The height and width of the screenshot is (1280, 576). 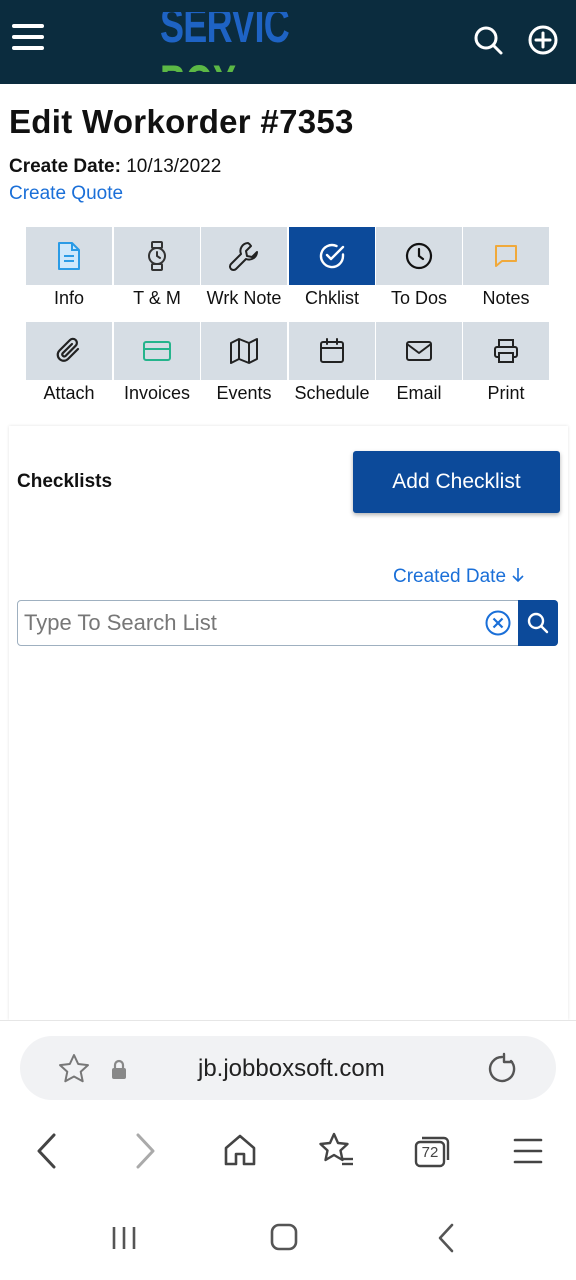 I want to click on create-date: Create Date: 10/13/2022, so click(x=115, y=167).